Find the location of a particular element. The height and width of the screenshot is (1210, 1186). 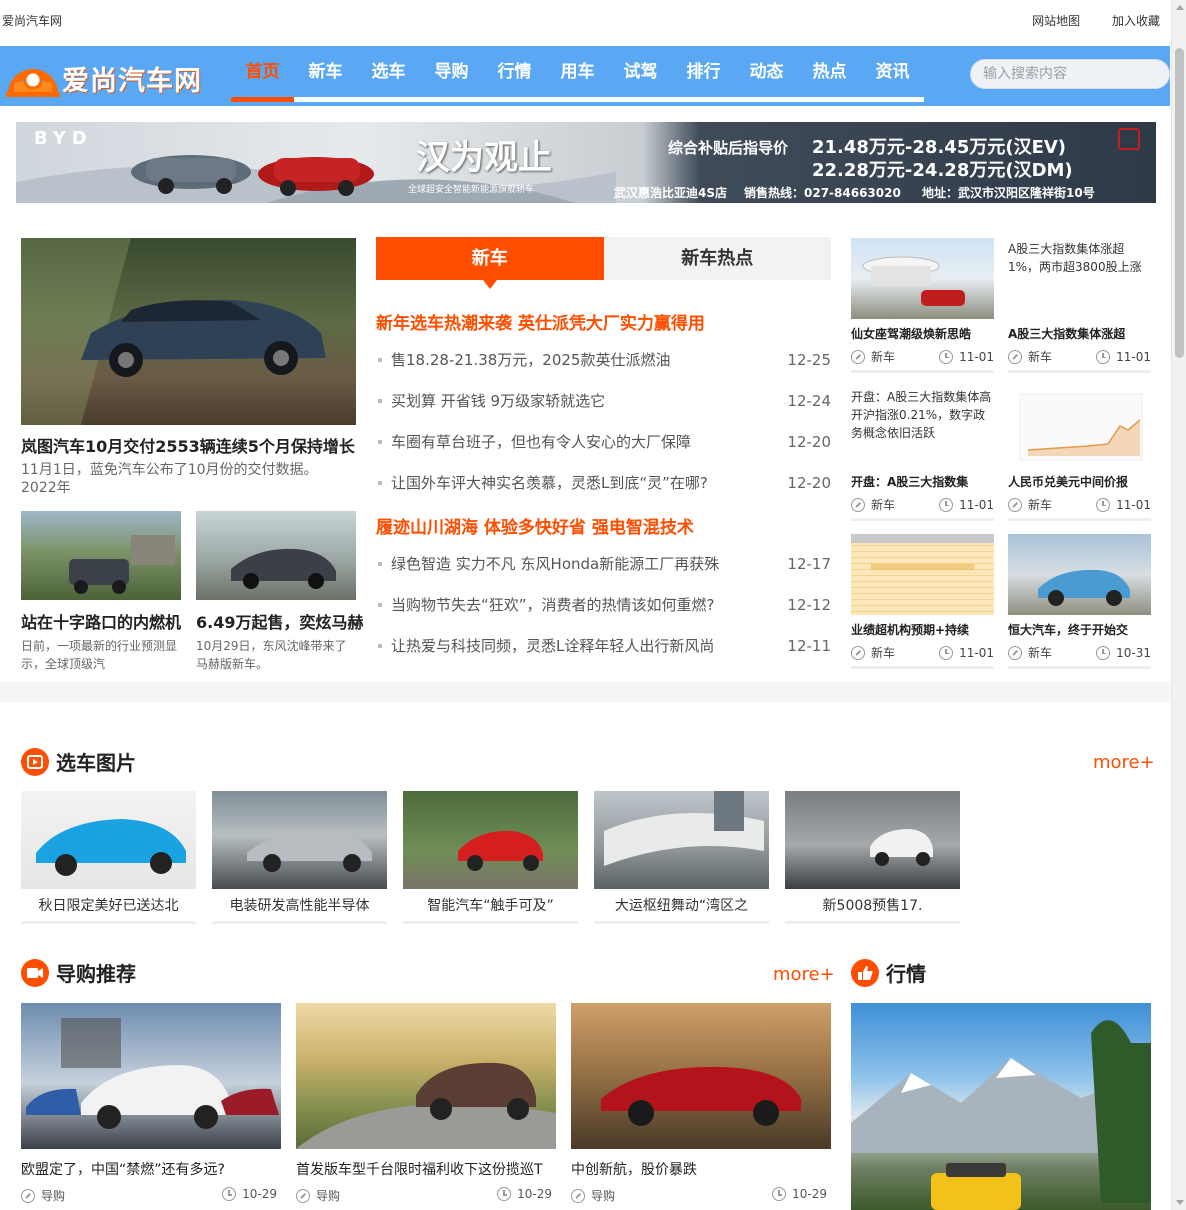

site-title: 爱尚汽车网 is located at coordinates (32, 20).